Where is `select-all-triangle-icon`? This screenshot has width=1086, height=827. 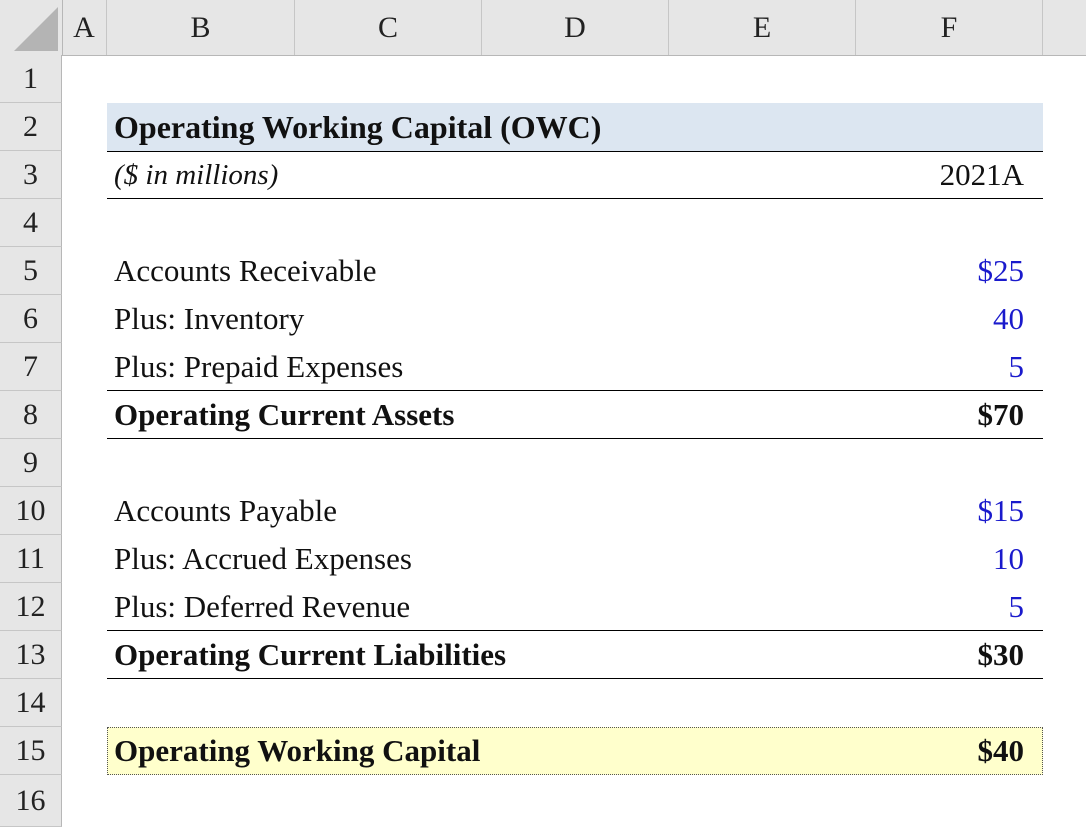
select-all-triangle-icon is located at coordinates (36, 29).